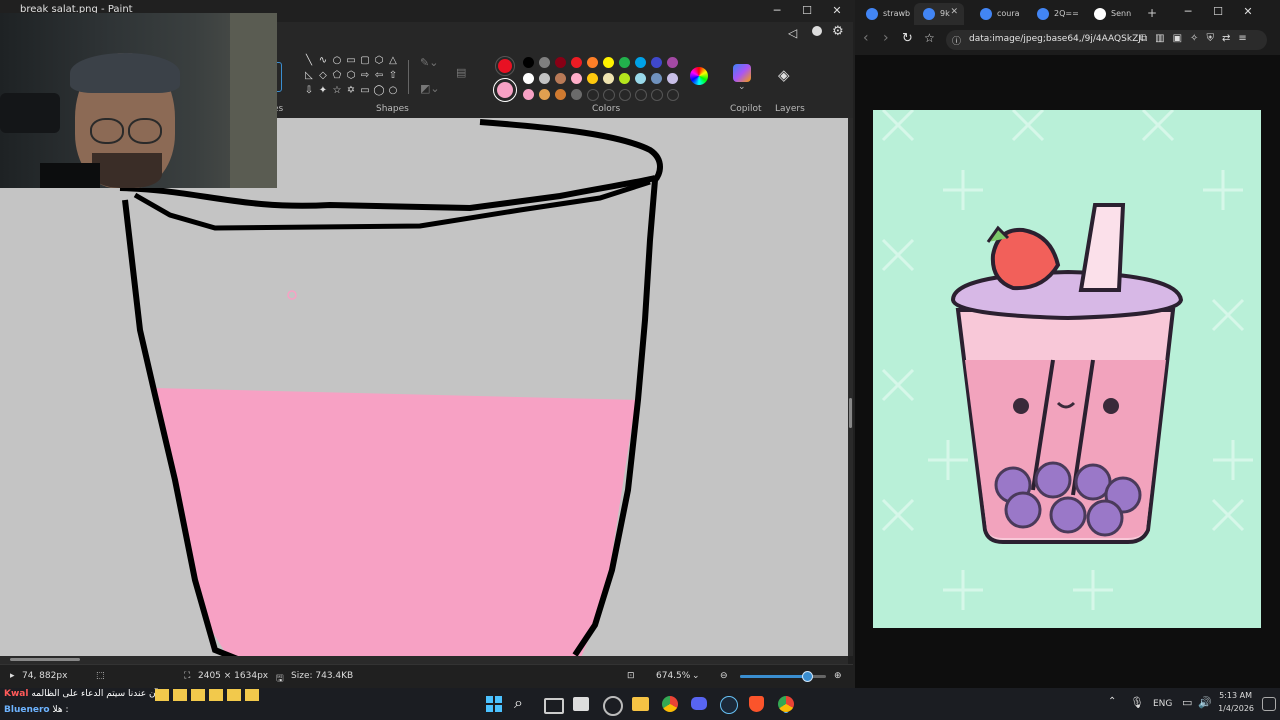 The height and width of the screenshot is (720, 1280). What do you see at coordinates (1162, 704) in the screenshot?
I see `language-indicator: ENG` at bounding box center [1162, 704].